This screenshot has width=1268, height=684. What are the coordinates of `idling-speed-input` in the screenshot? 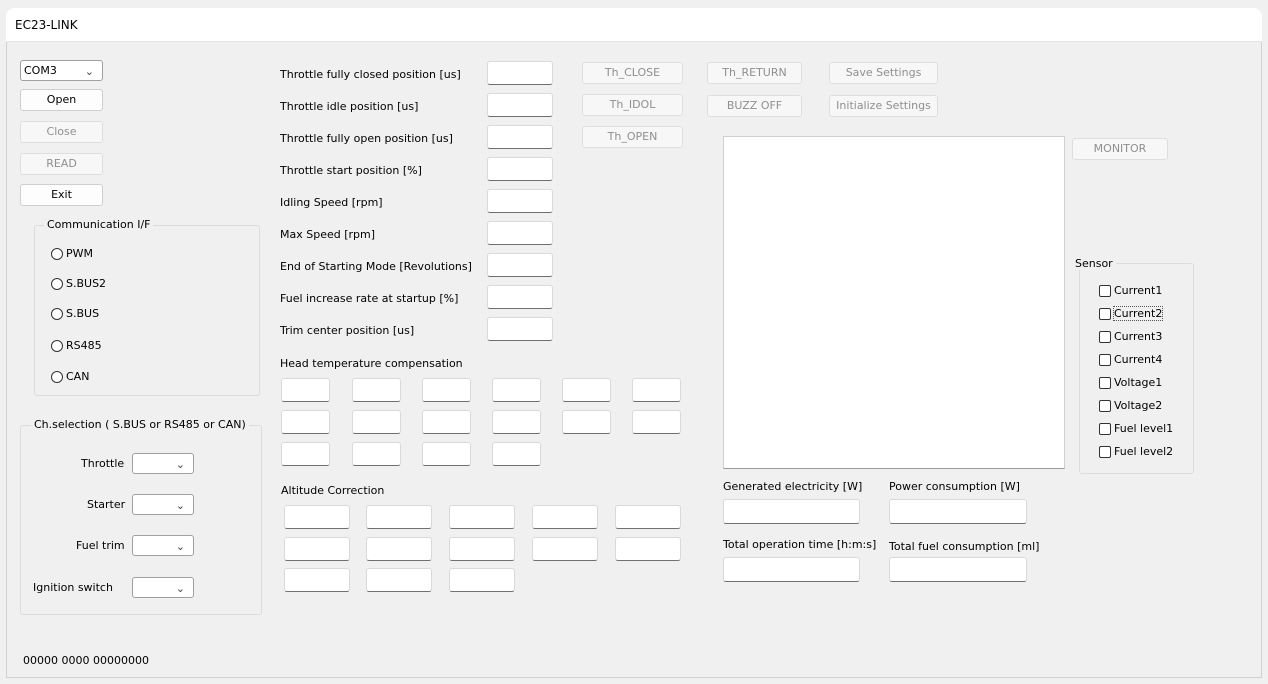 It's located at (520, 201).